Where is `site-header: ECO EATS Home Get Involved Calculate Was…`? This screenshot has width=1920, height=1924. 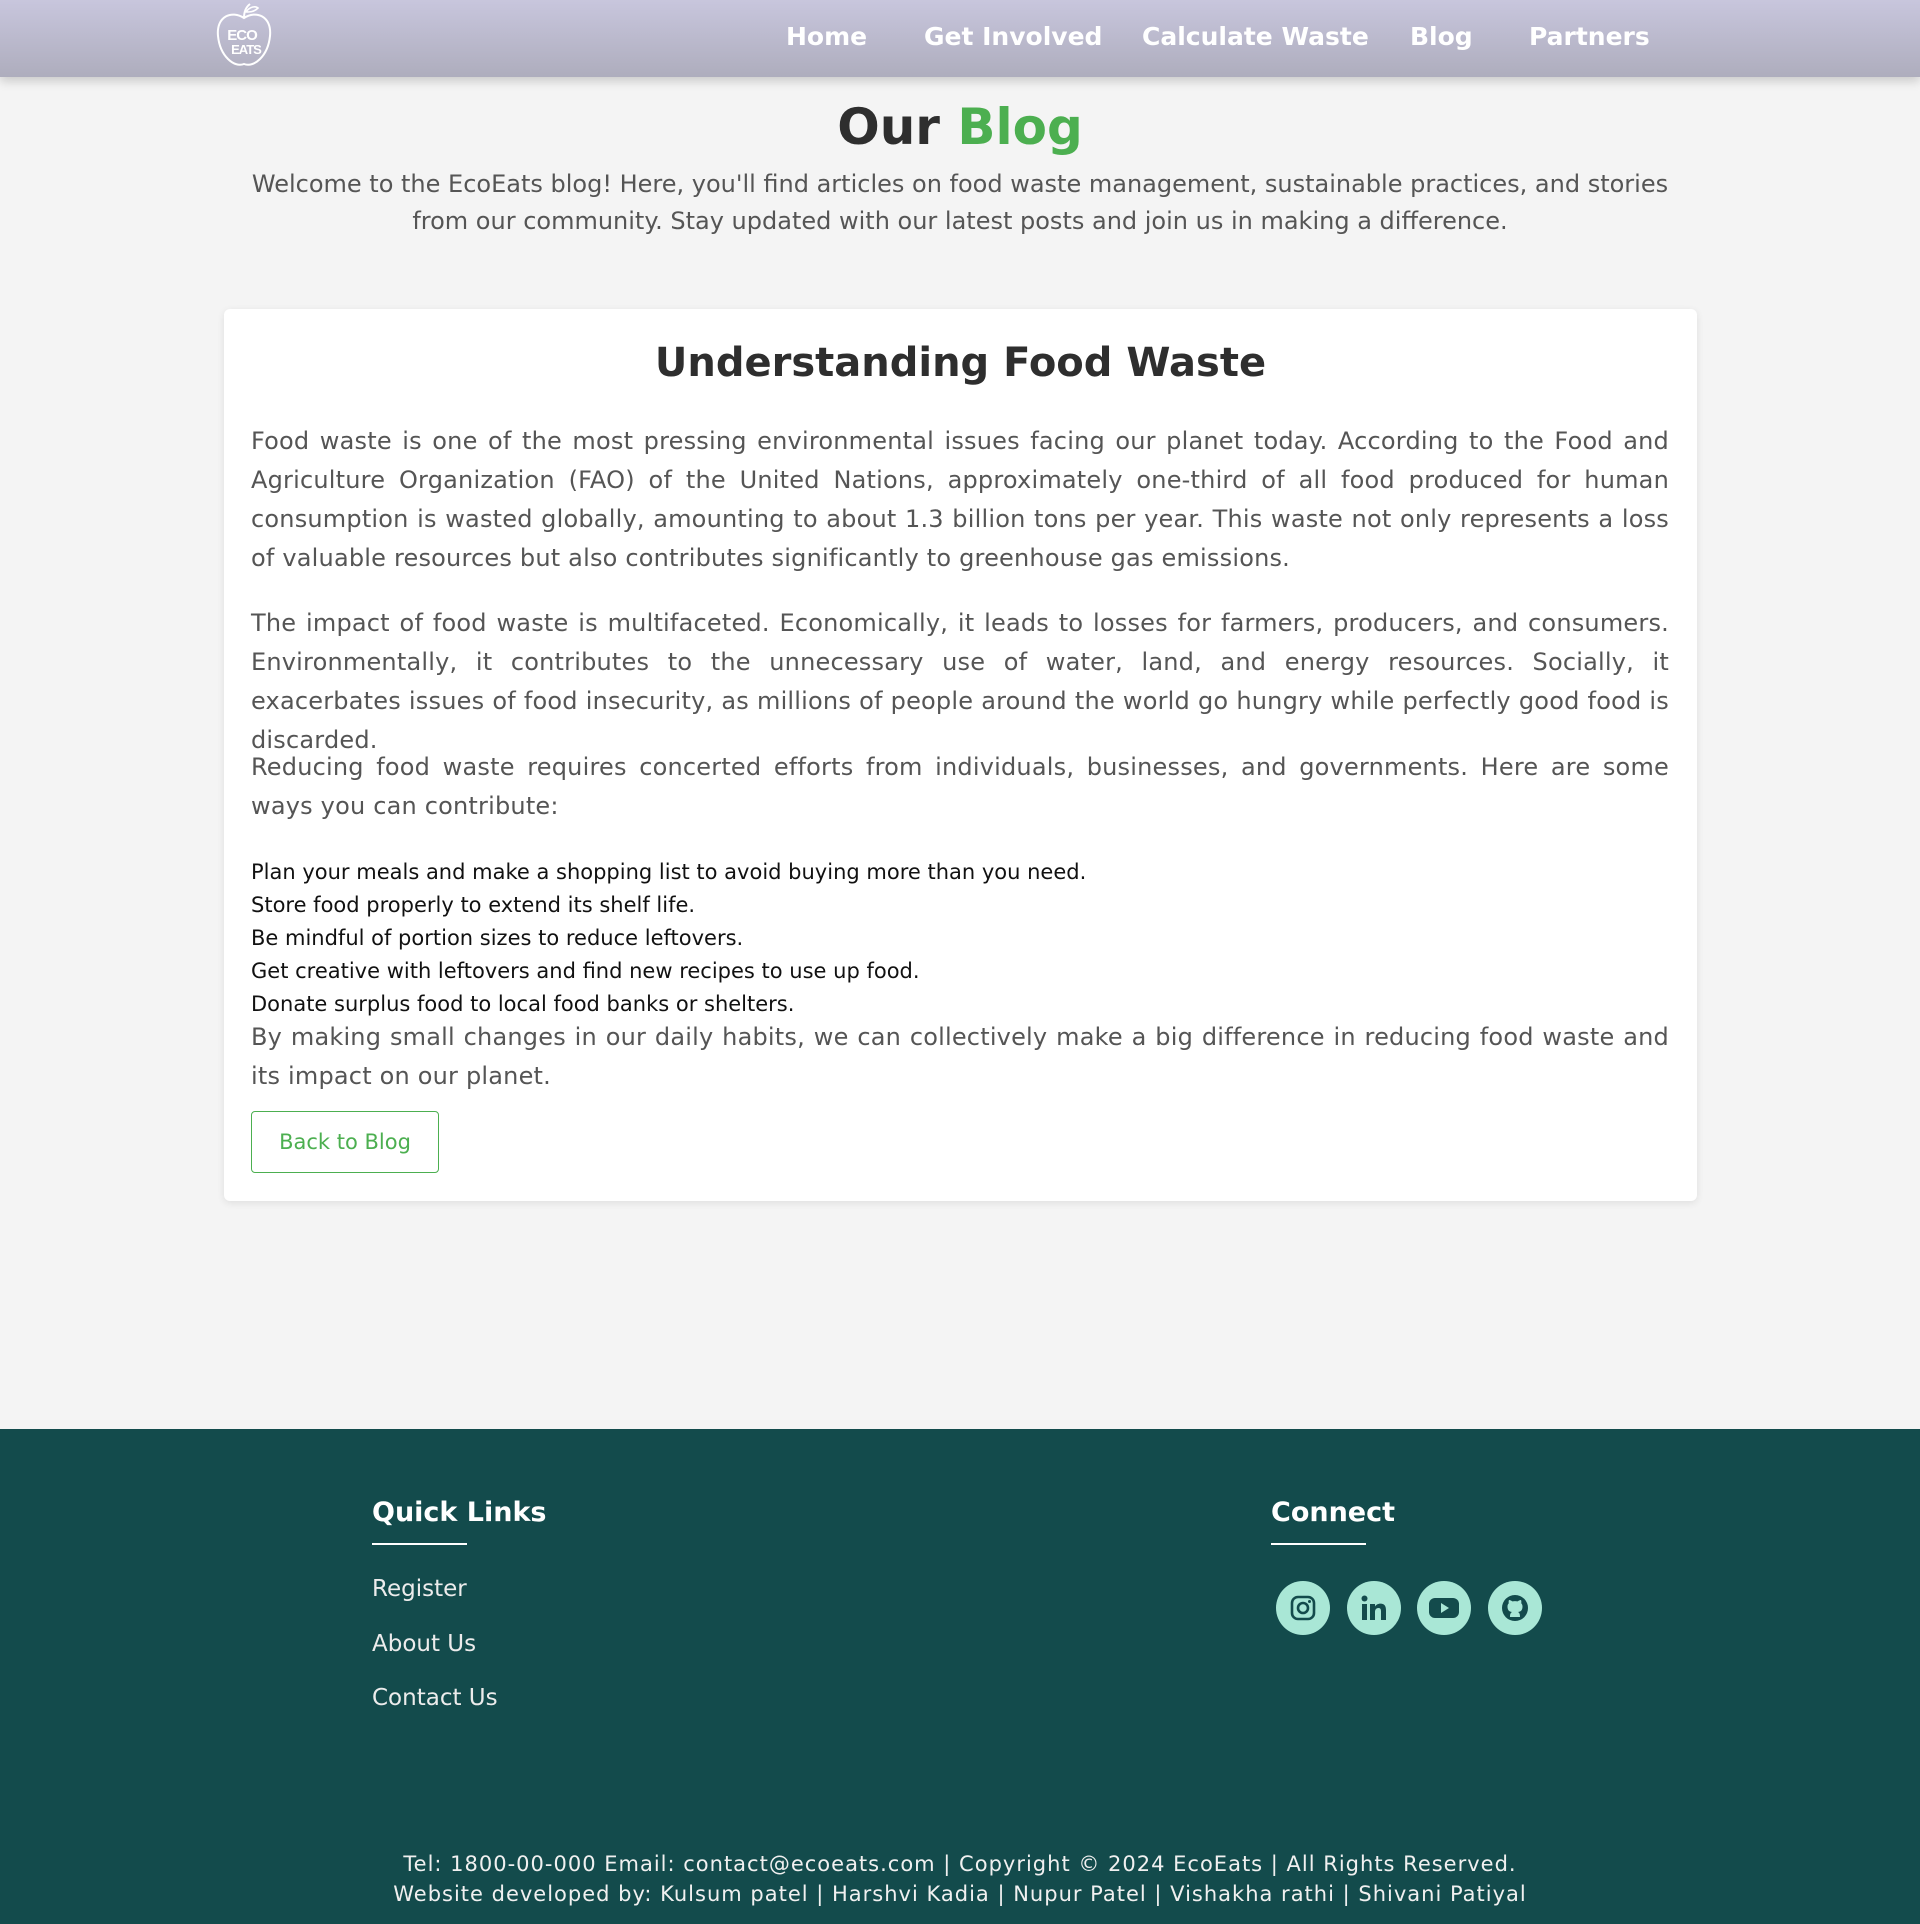 site-header: ECO EATS Home Get Involved Calculate Was… is located at coordinates (960, 38).